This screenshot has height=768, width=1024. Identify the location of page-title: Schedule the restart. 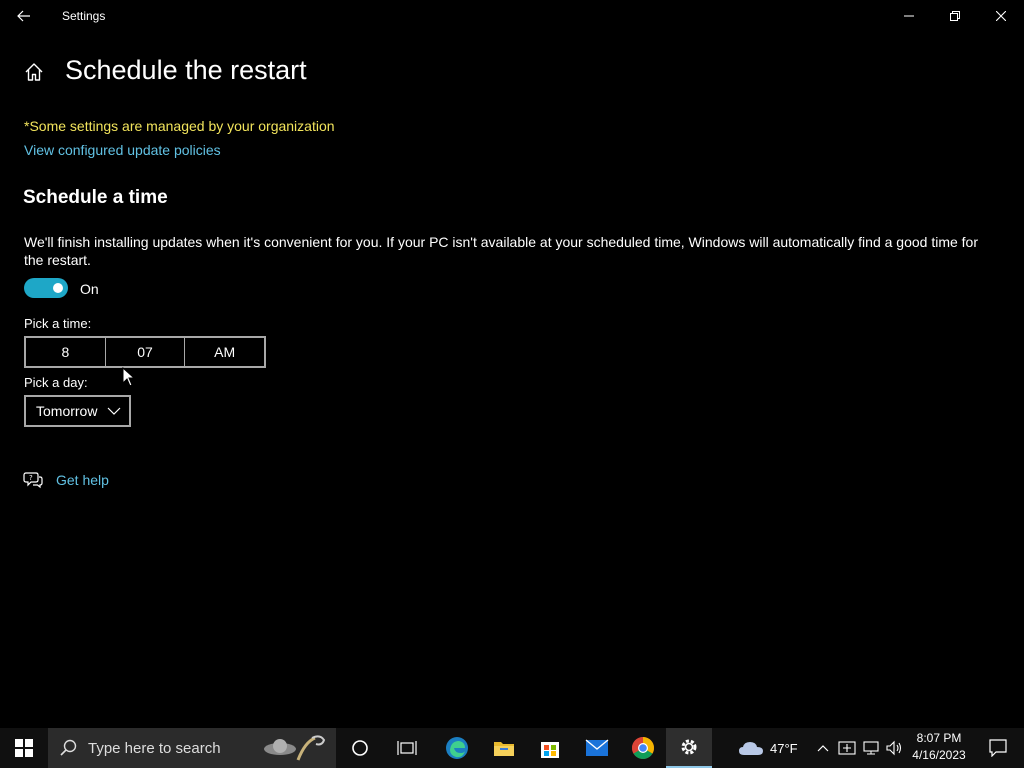
(186, 70).